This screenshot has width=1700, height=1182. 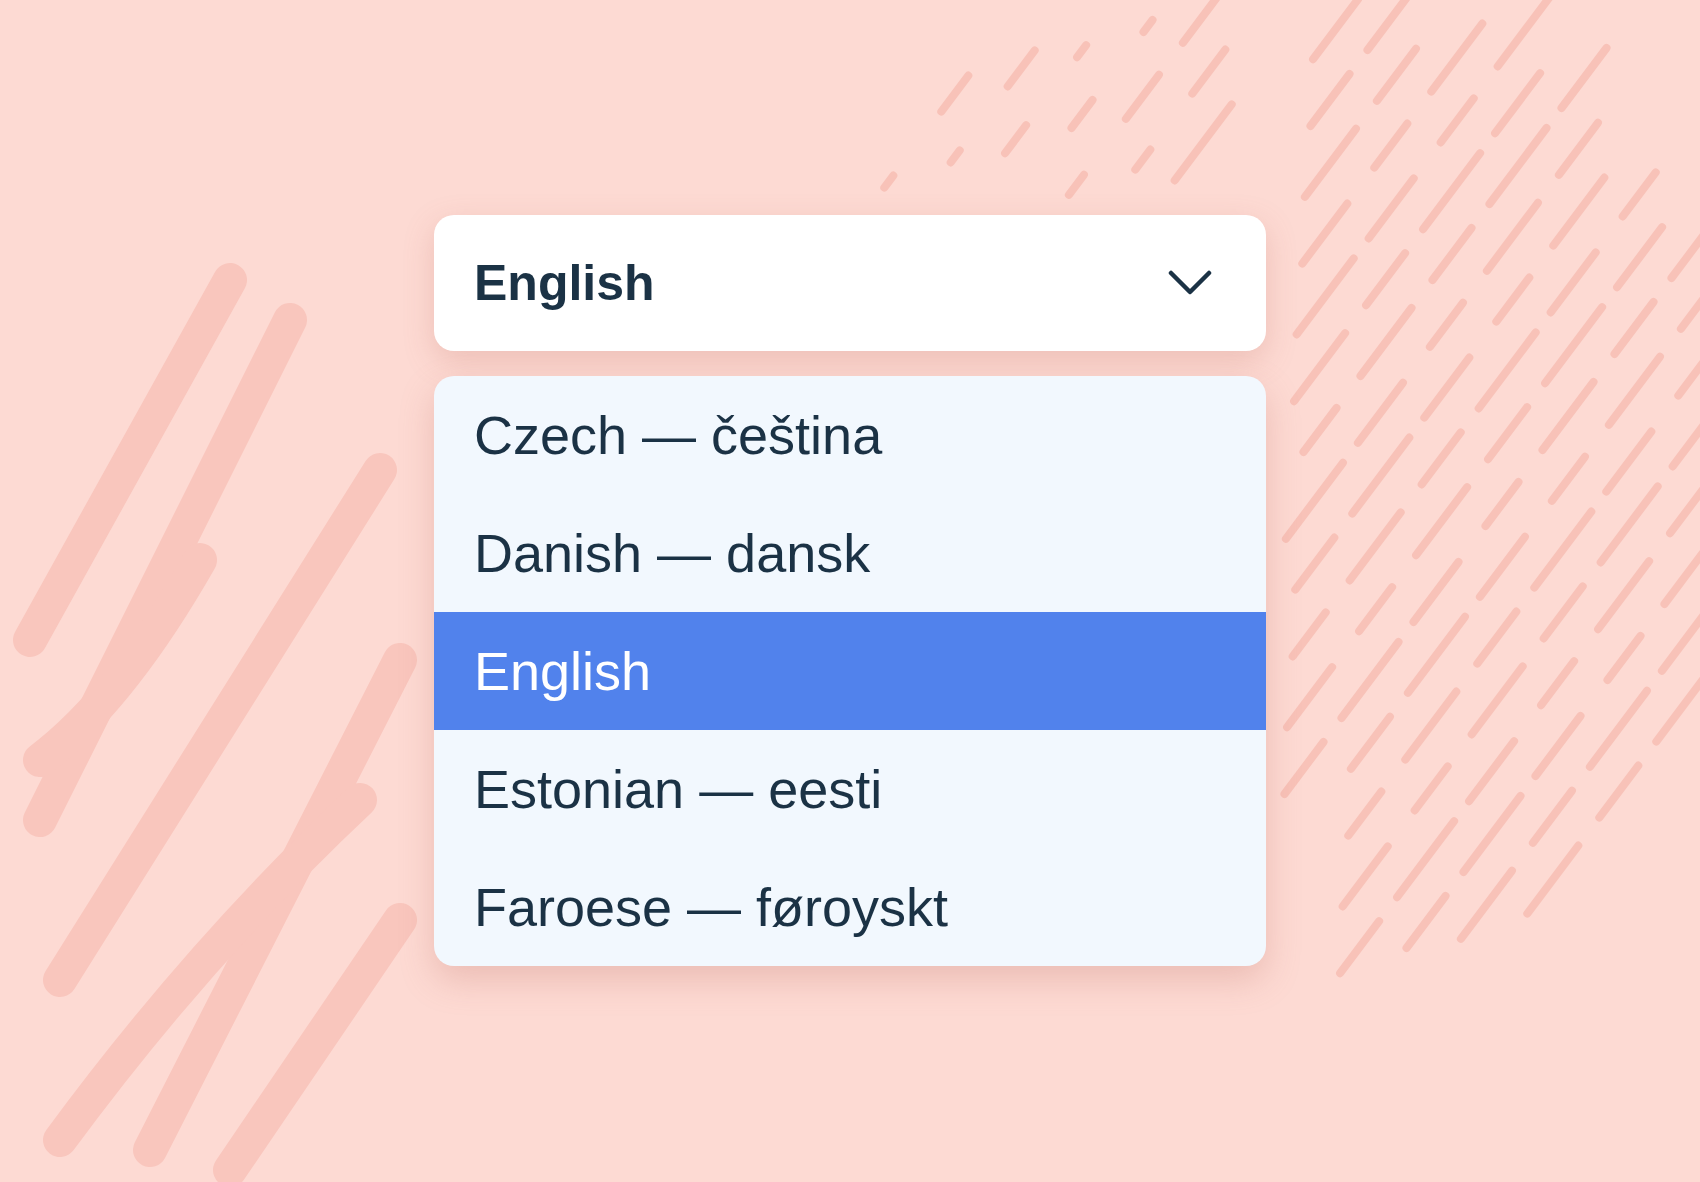 What do you see at coordinates (850, 553) in the screenshot?
I see `dropdown-option: Danish — dansk` at bounding box center [850, 553].